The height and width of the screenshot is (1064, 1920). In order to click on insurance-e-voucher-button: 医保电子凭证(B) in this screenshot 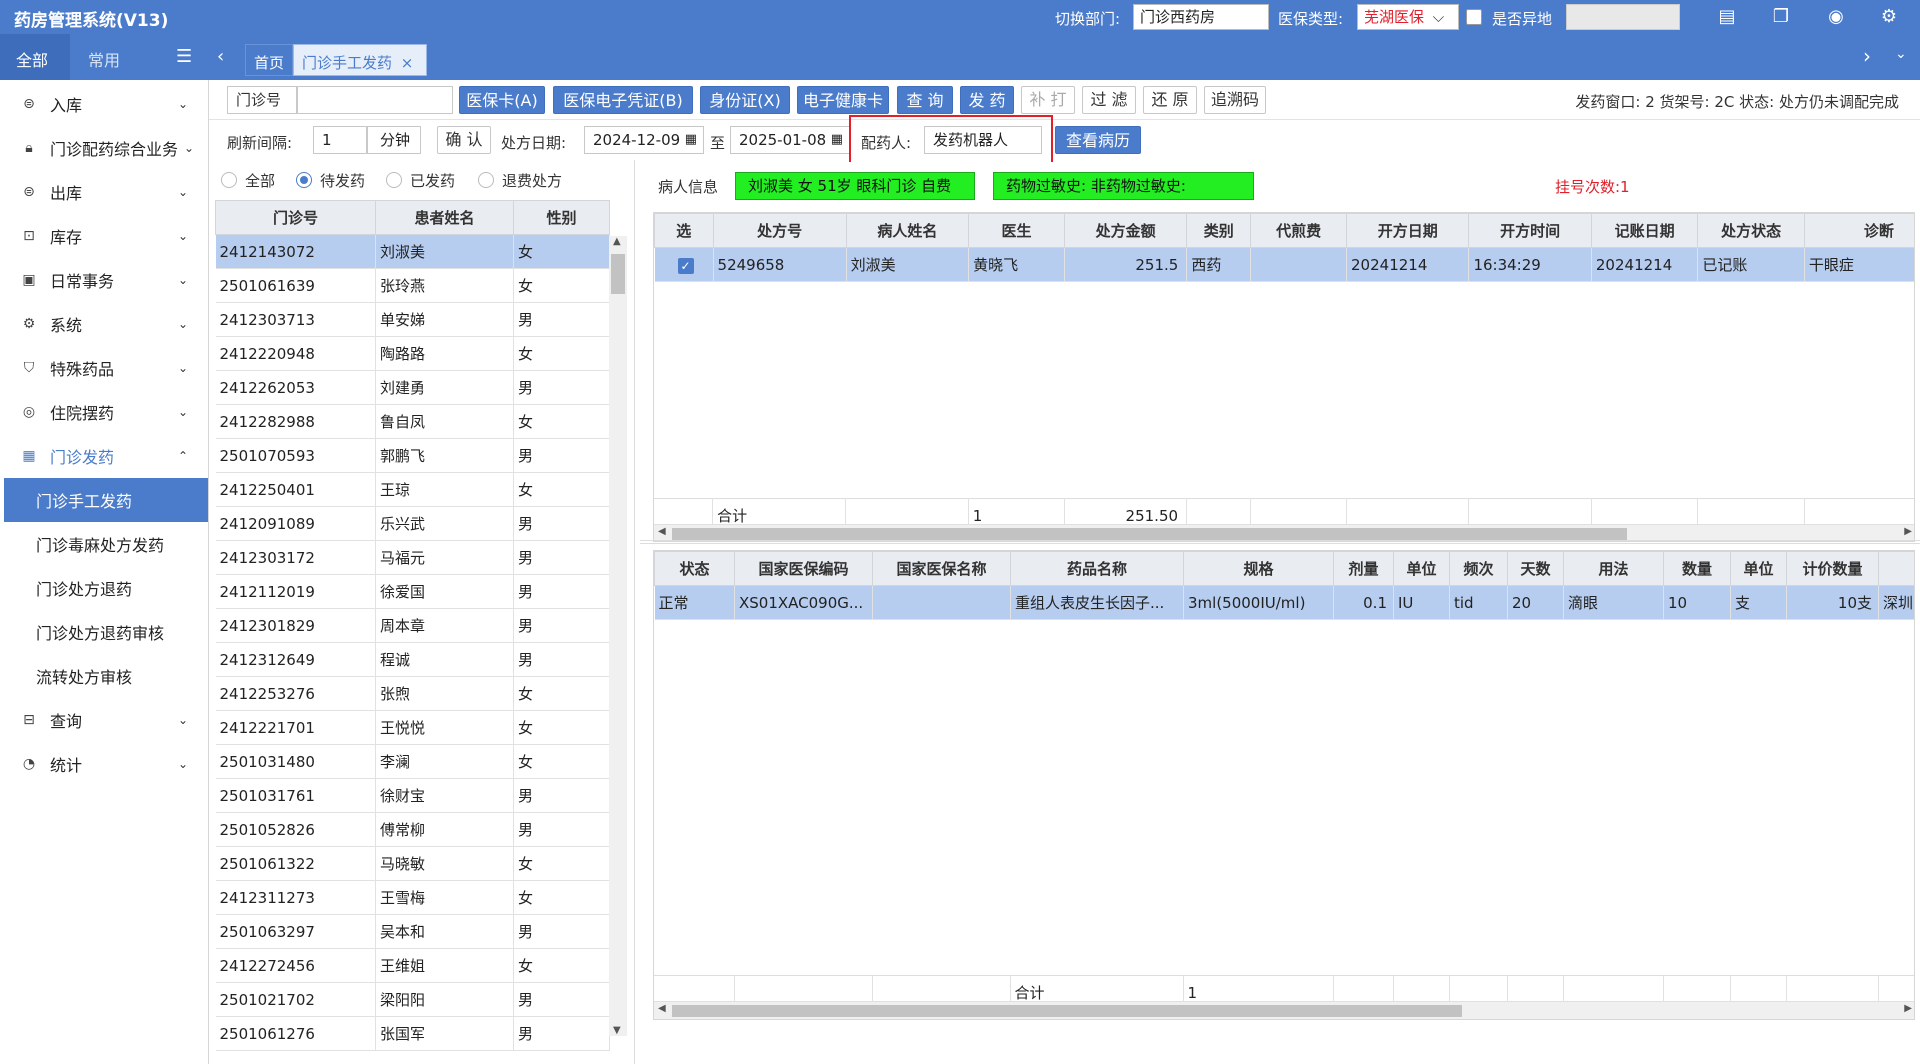, I will do `click(623, 100)`.